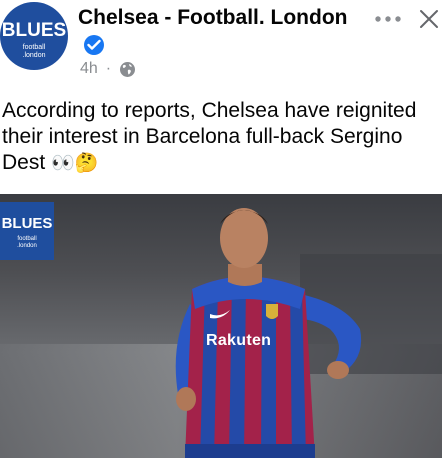 The height and width of the screenshot is (458, 442). Describe the element at coordinates (127, 69) in the screenshot. I see `globe-icon` at that location.